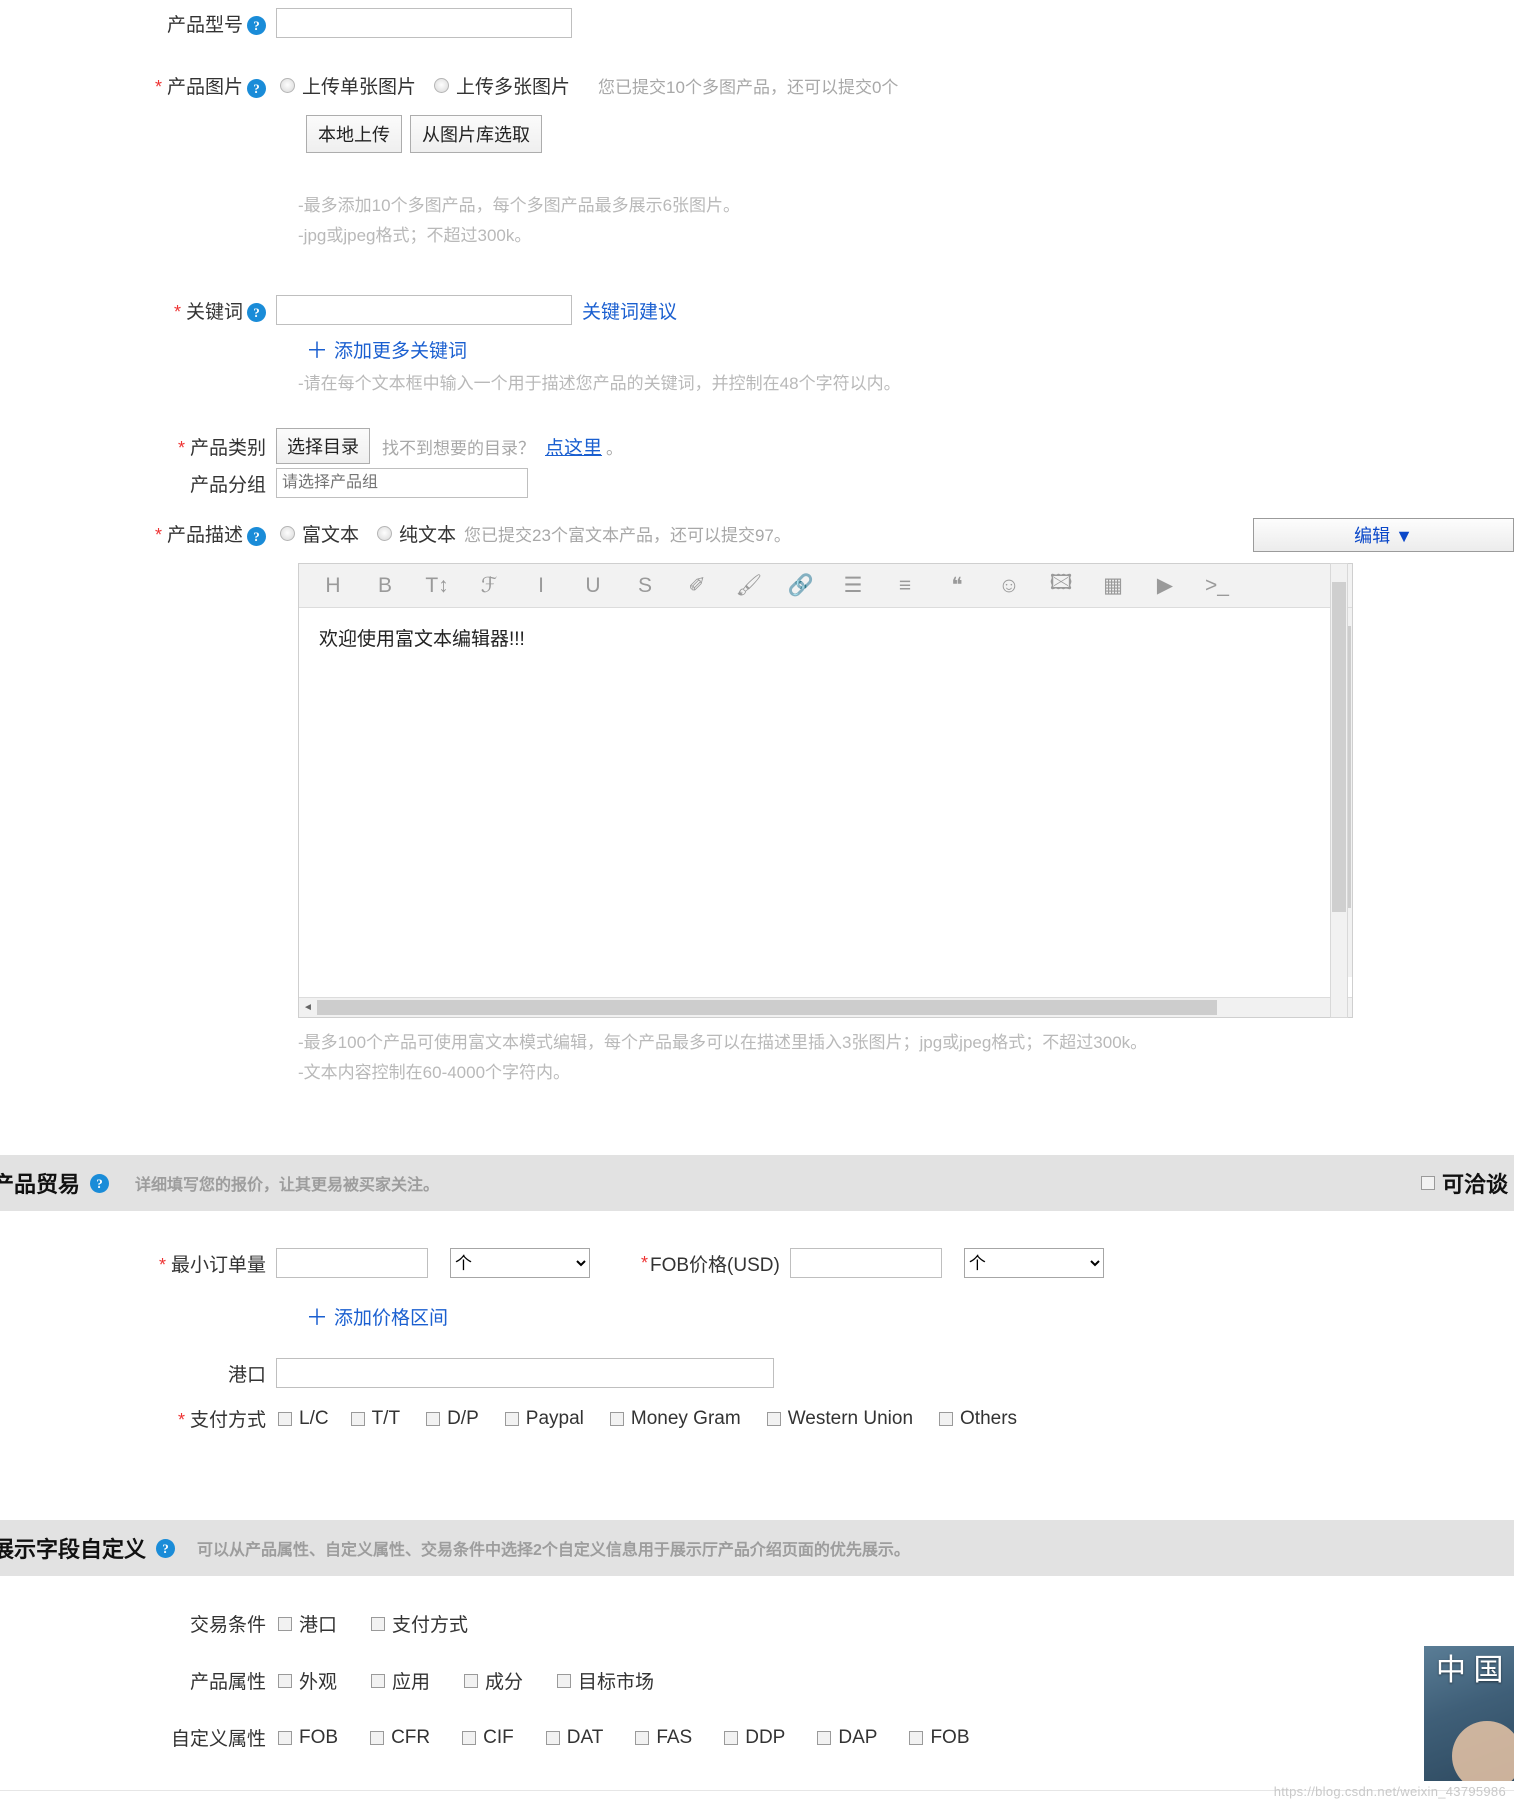 The width and height of the screenshot is (1514, 1803). Describe the element at coordinates (493, 1680) in the screenshot. I see `display-field-option: 成分` at that location.